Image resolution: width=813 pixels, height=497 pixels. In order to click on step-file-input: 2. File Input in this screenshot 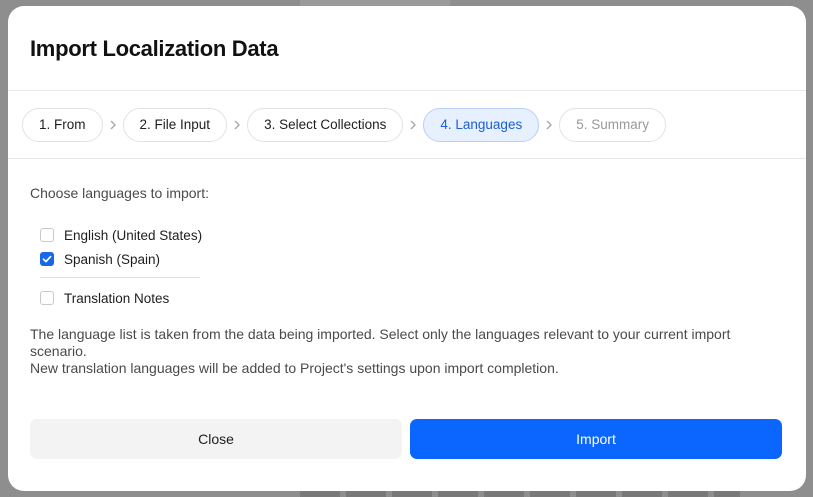, I will do `click(175, 124)`.